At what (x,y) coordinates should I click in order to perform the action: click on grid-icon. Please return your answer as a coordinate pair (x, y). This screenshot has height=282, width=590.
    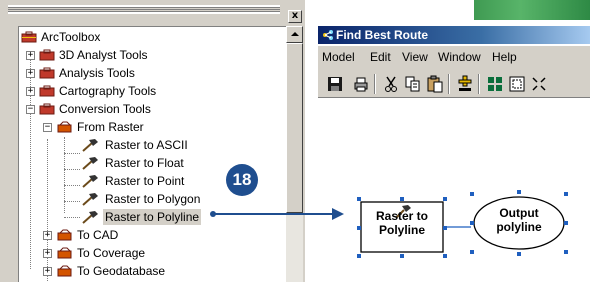
    Looking at the image, I should click on (495, 84).